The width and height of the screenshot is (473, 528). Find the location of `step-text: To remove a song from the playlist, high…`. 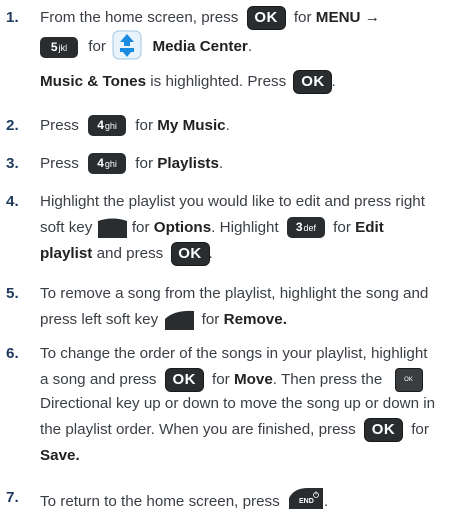

step-text: To remove a song from the playlist, high… is located at coordinates (254, 307).